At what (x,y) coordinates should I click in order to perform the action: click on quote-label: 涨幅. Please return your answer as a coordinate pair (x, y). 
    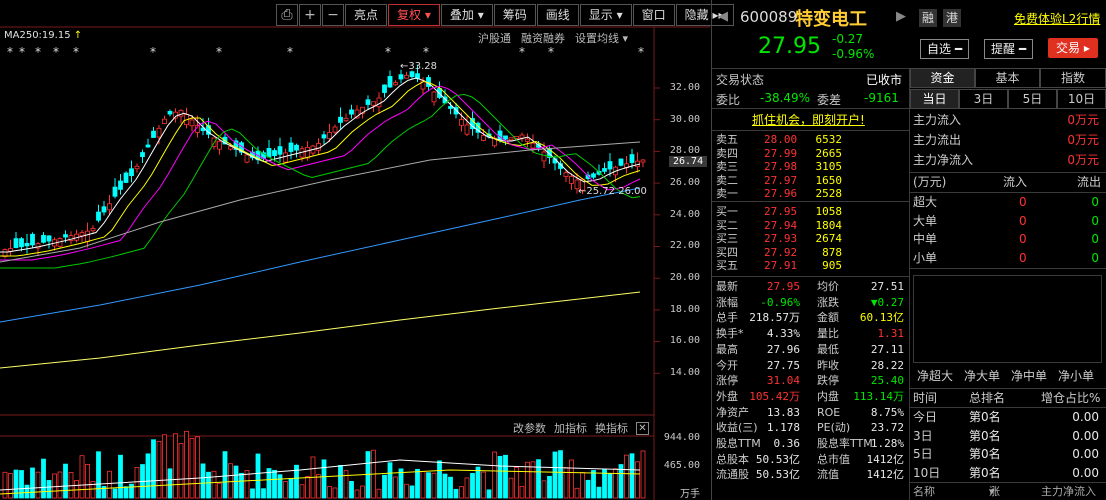
    Looking at the image, I should click on (727, 302).